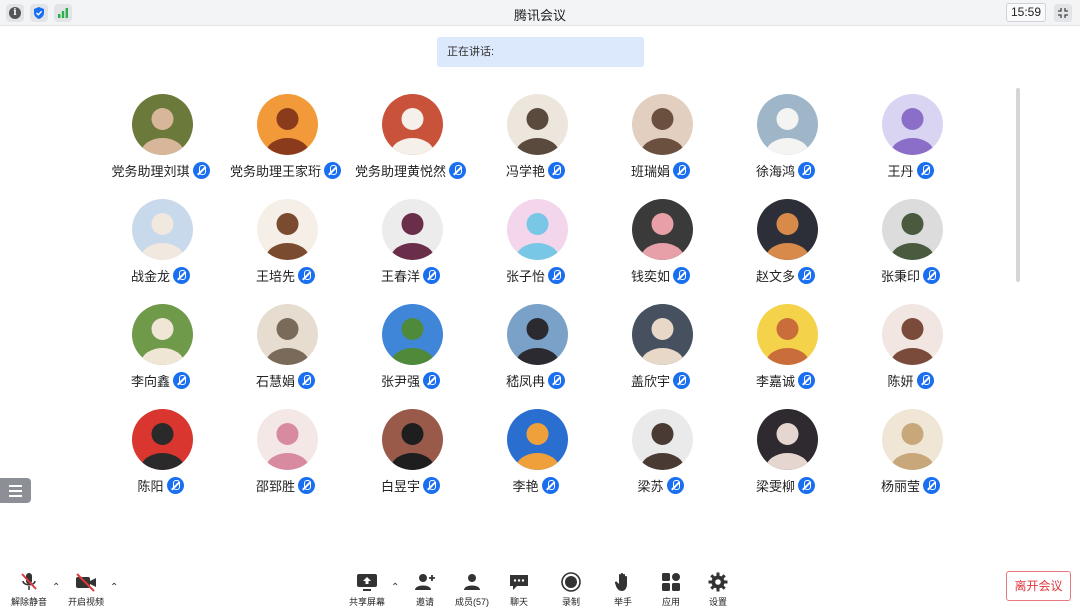  What do you see at coordinates (29, 590) in the screenshot?
I see `unmute-button: 解除静音` at bounding box center [29, 590].